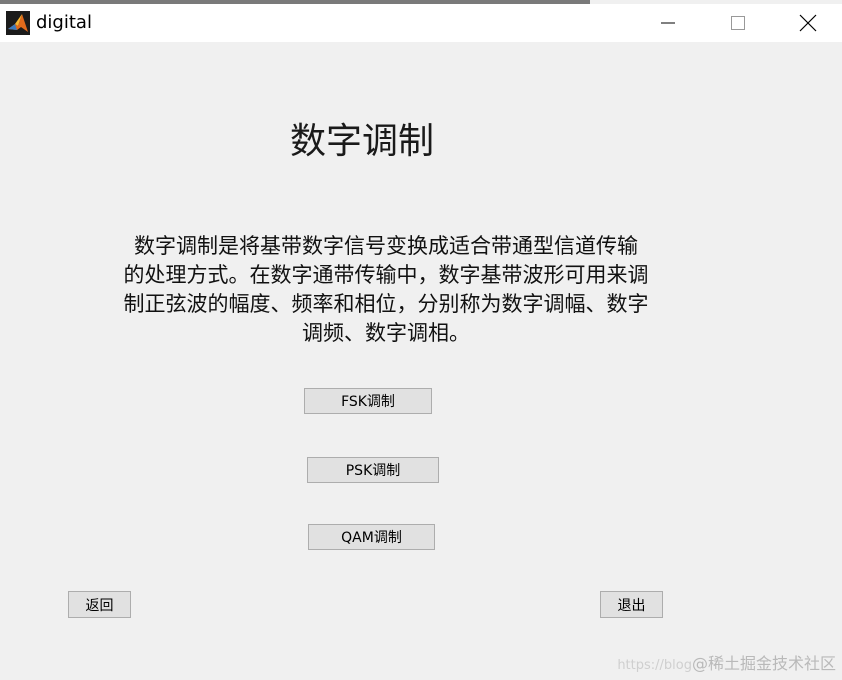 The width and height of the screenshot is (842, 680). What do you see at coordinates (386, 246) in the screenshot?
I see `description-line-1: 数字调制是将基带数字信号变换成适合带通型信道传输` at bounding box center [386, 246].